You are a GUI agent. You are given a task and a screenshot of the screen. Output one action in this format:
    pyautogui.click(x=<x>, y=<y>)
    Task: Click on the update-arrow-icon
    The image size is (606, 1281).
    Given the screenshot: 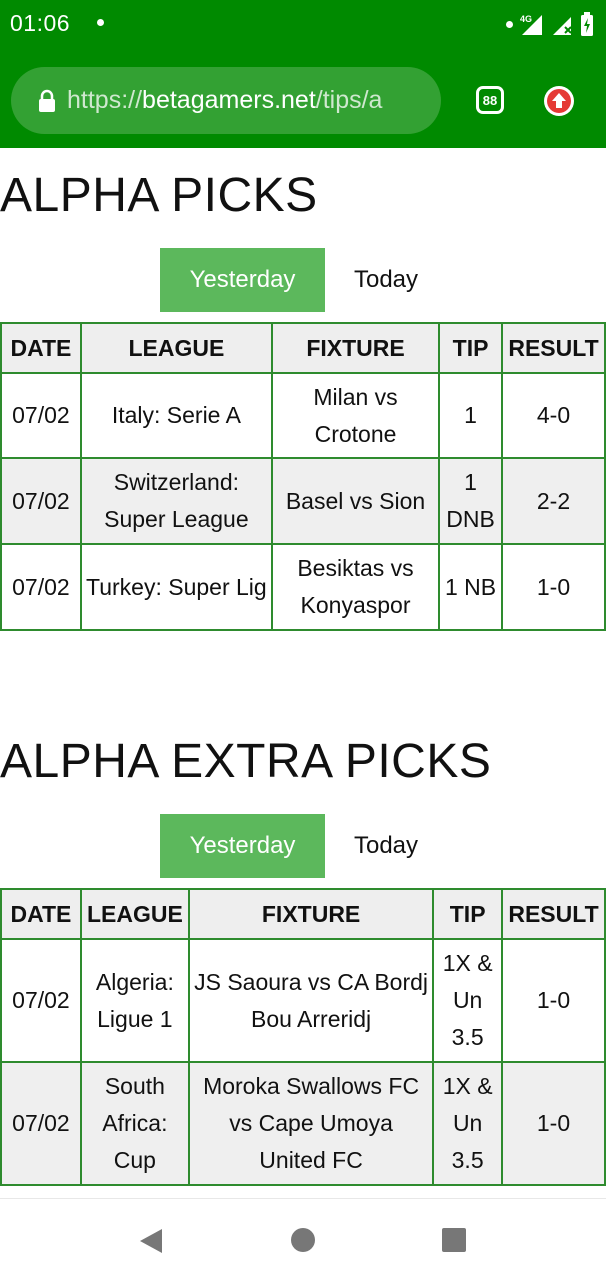 What is the action you would take?
    pyautogui.click(x=559, y=101)
    